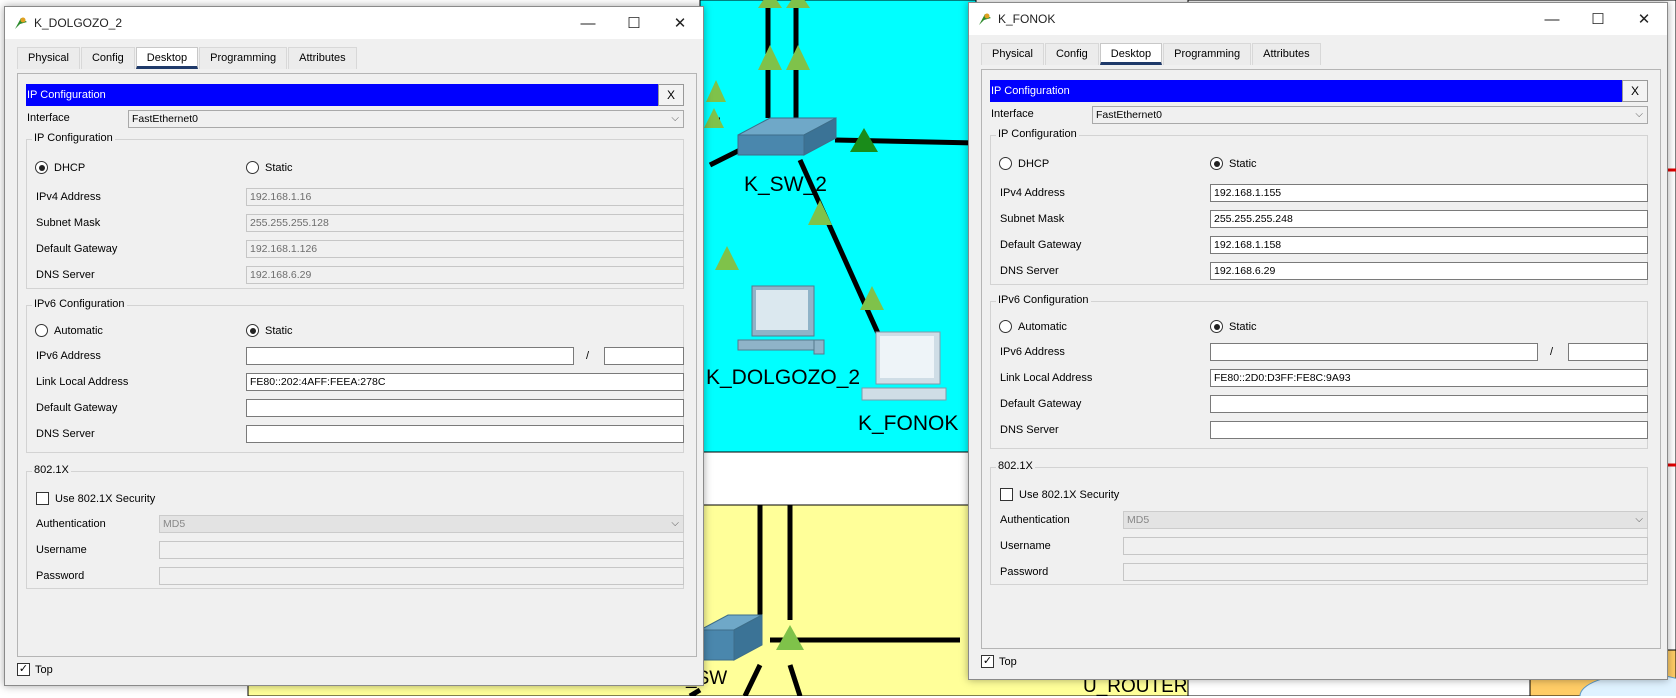 This screenshot has height=698, width=1676. Describe the element at coordinates (1429, 245) in the screenshot. I see `default-gateway-field: 192.168.1.158` at that location.